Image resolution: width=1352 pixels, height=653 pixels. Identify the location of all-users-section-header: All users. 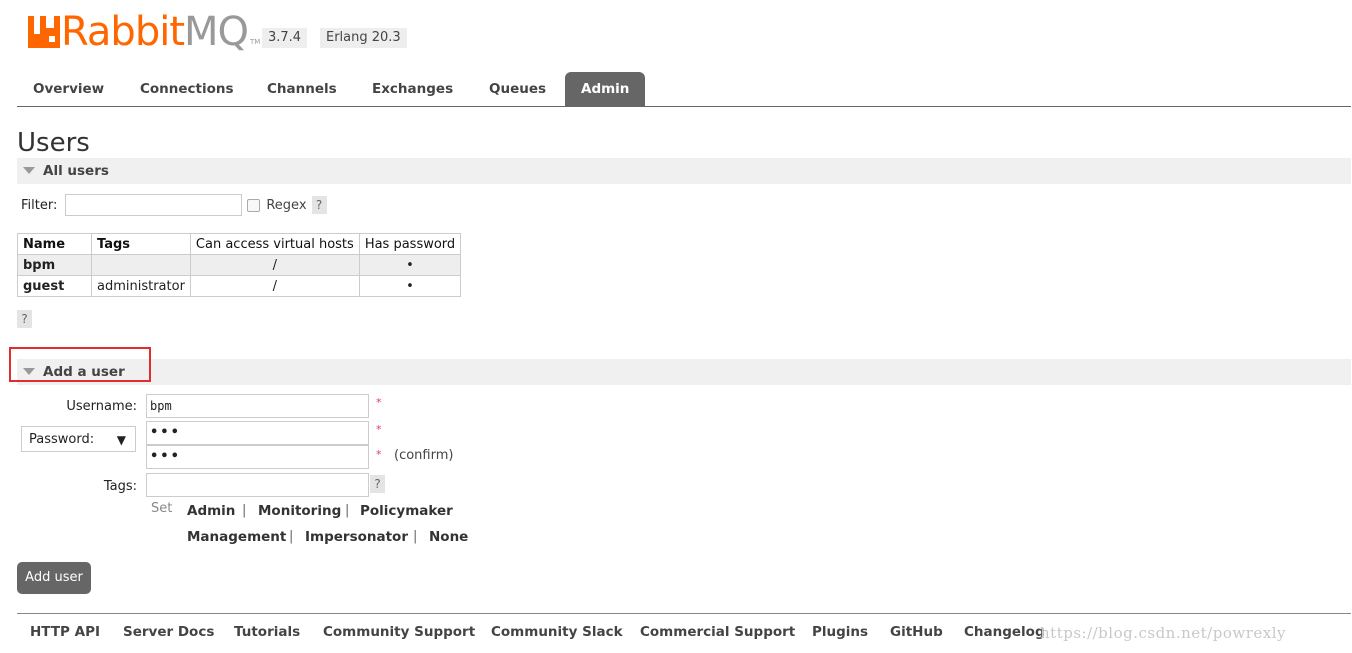
(684, 171).